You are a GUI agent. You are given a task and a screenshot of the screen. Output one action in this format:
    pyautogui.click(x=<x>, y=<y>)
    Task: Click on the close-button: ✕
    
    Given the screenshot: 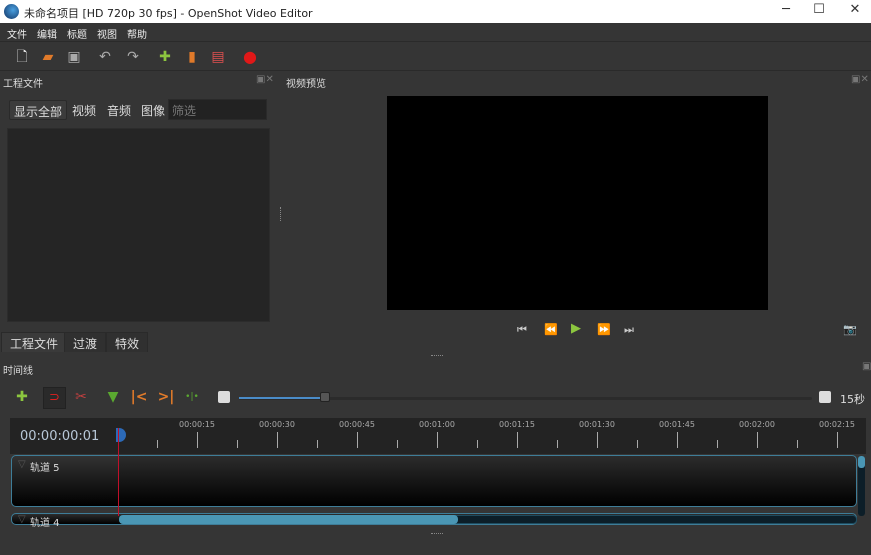 What is the action you would take?
    pyautogui.click(x=855, y=11)
    